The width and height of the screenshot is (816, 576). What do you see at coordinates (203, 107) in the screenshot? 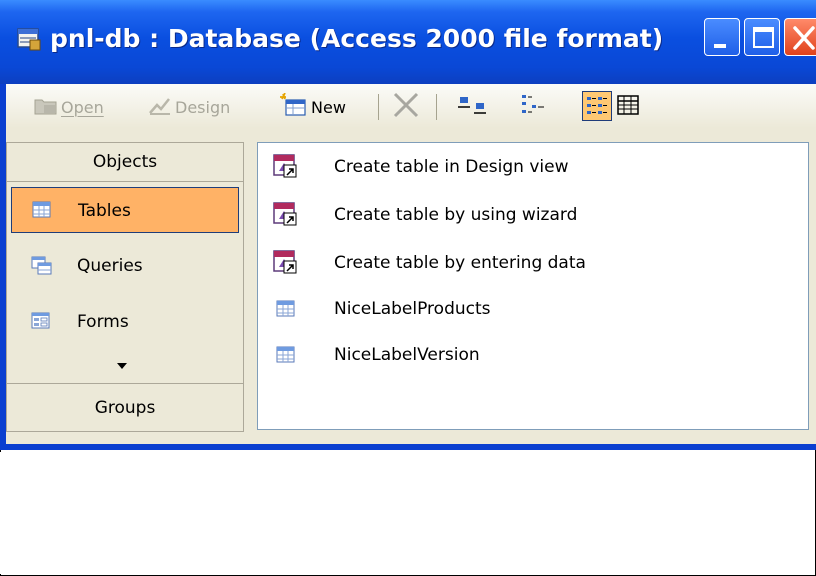
I see `design-label: Design` at bounding box center [203, 107].